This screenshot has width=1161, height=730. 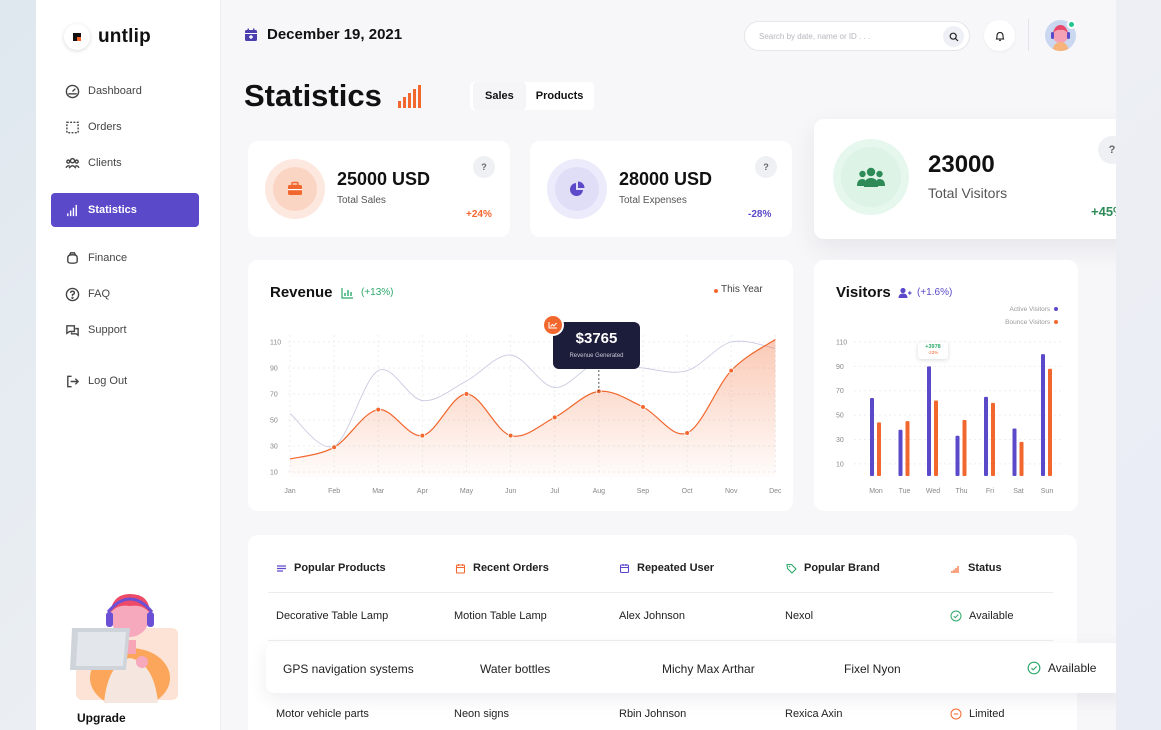 I want to click on tag-icon, so click(x=791, y=568).